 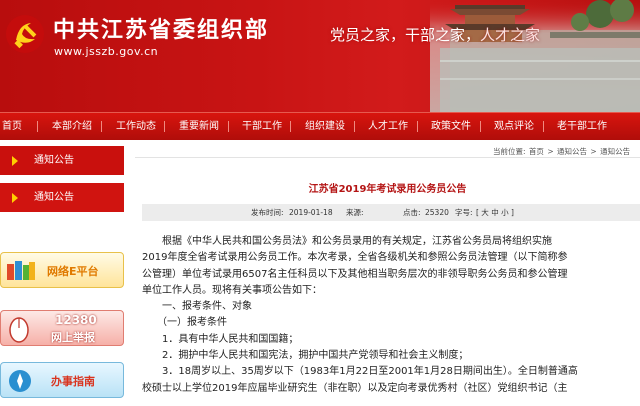 I want to click on site-title: 中共江苏省委组织部, so click(x=161, y=30).